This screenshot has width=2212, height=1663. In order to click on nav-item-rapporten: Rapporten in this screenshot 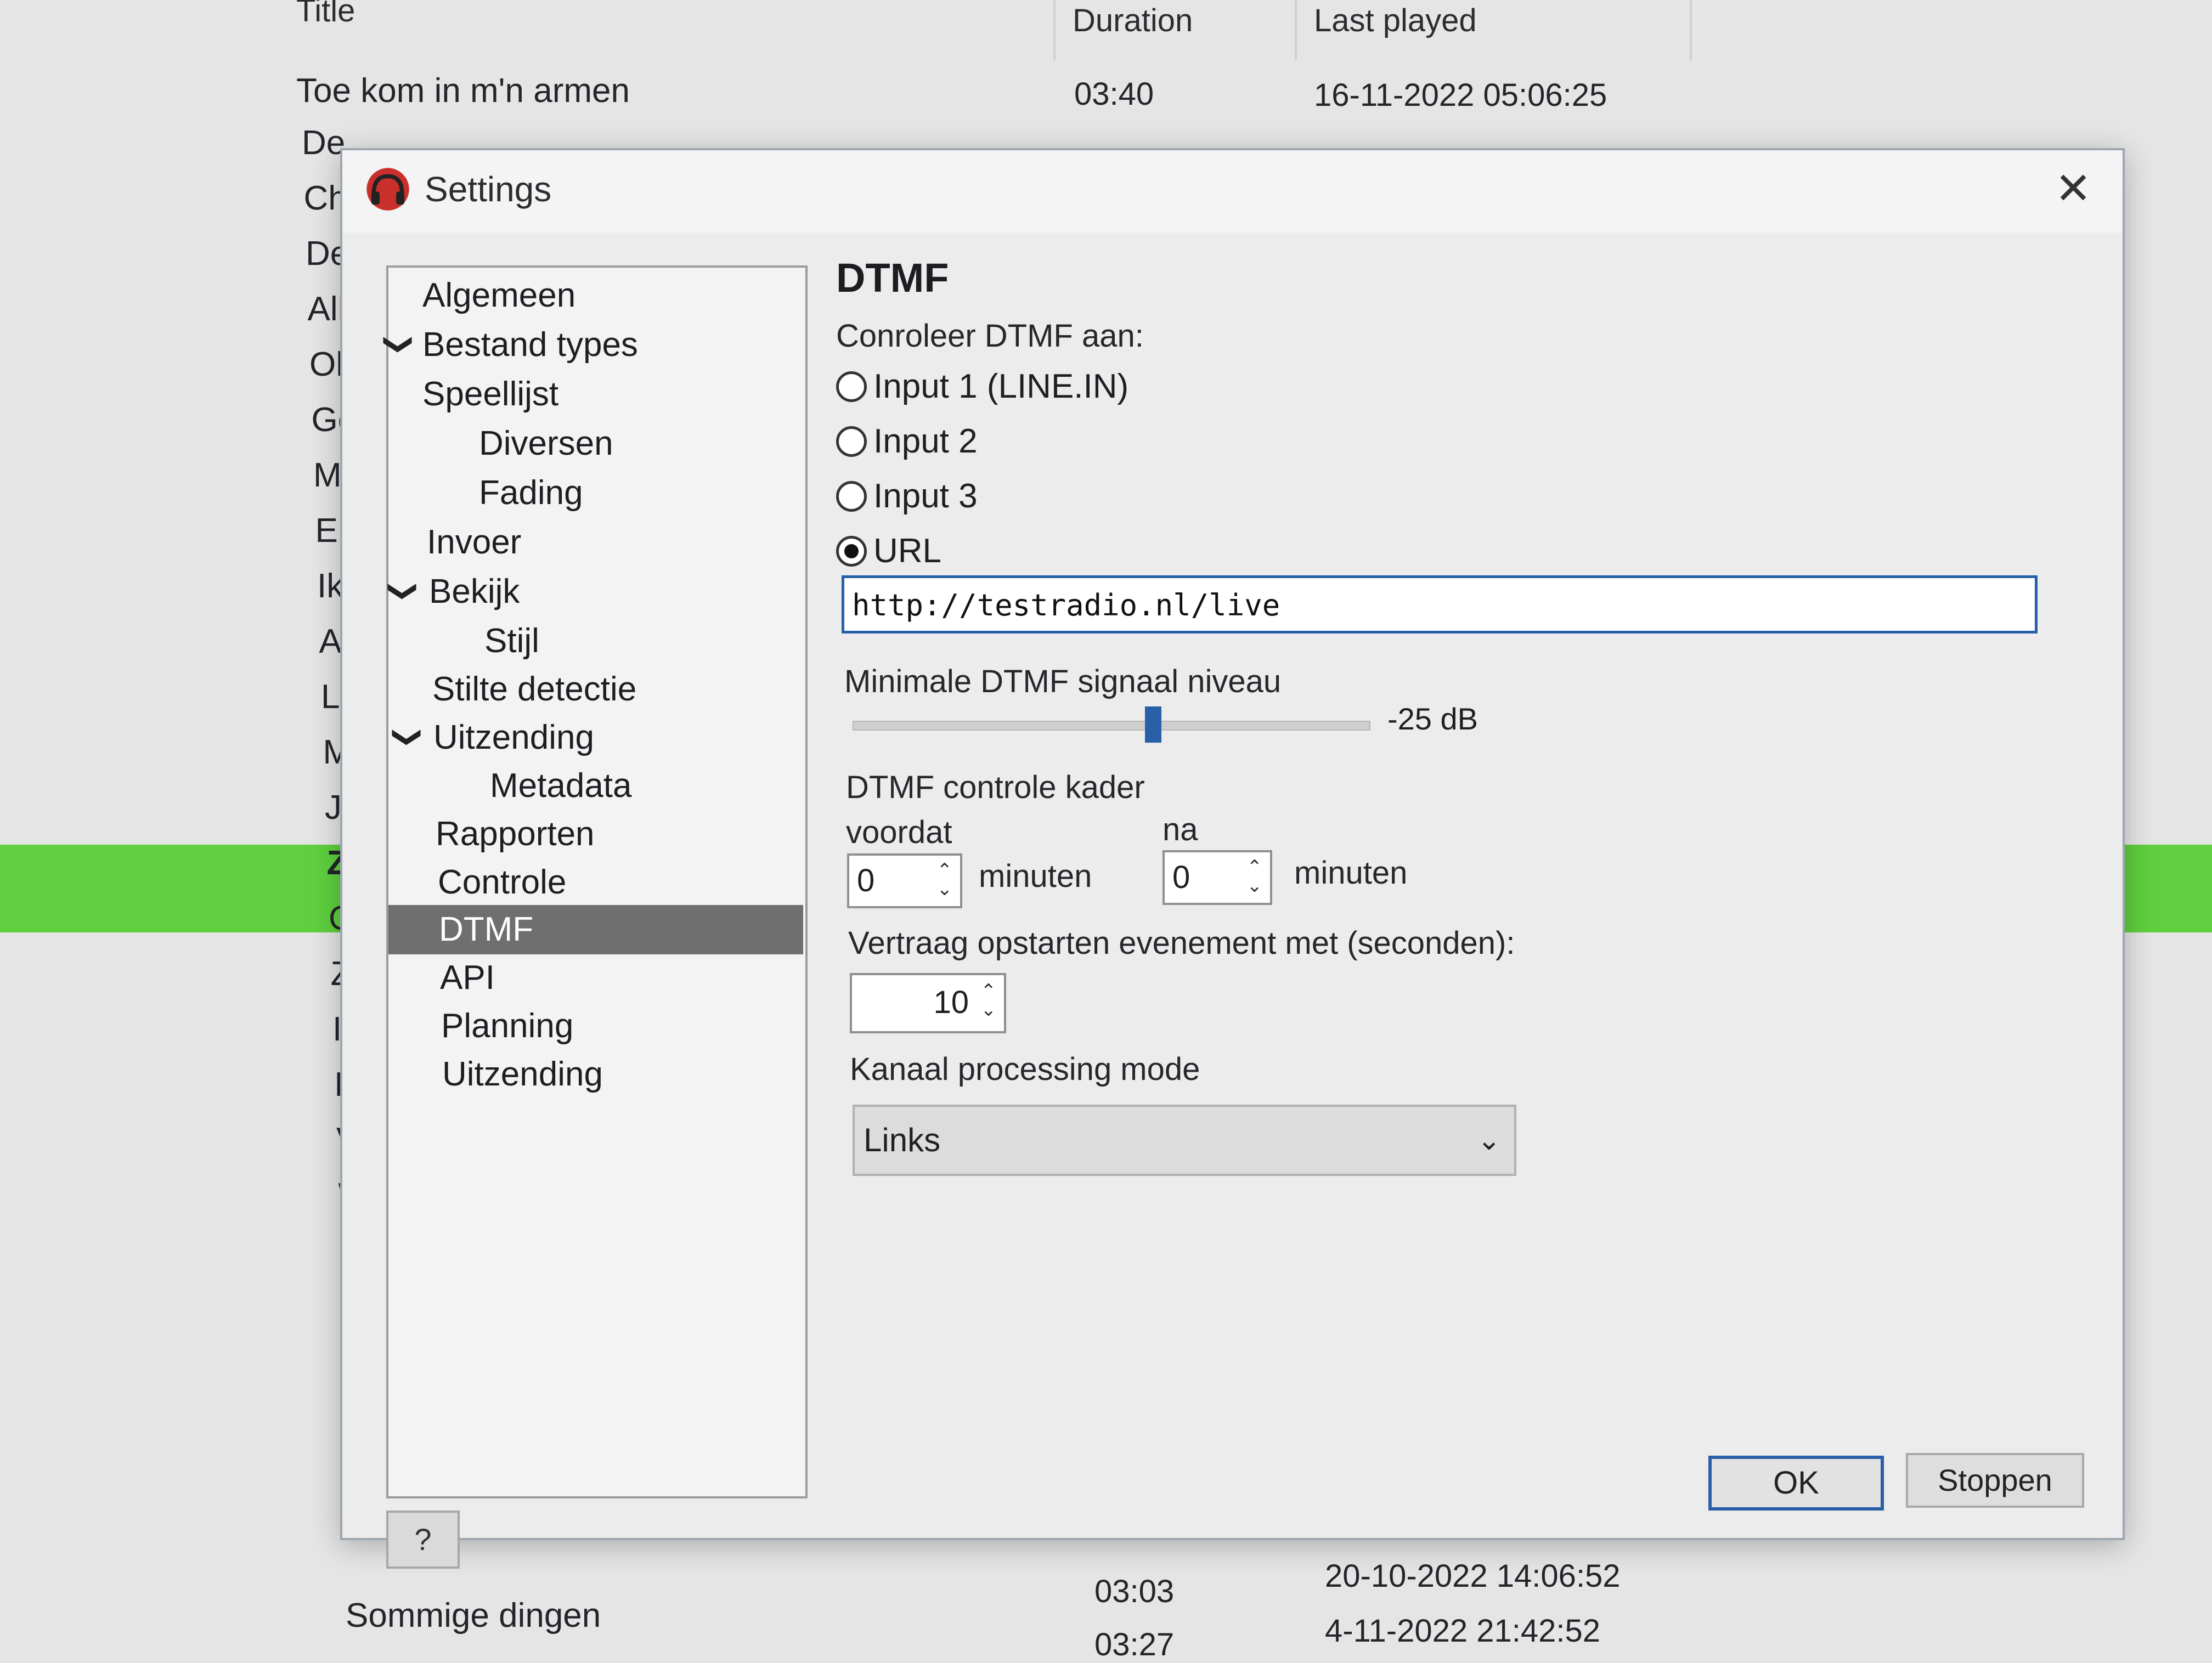, I will do `click(515, 834)`.